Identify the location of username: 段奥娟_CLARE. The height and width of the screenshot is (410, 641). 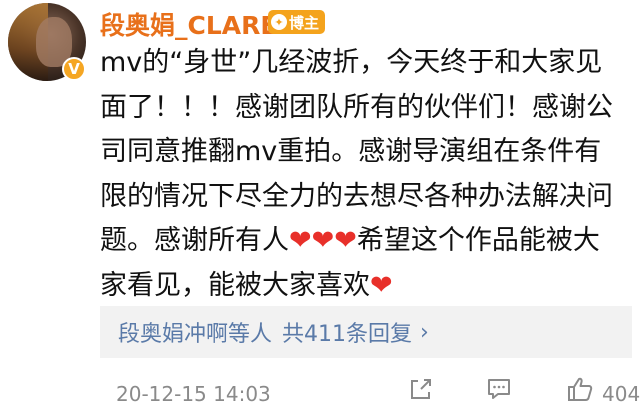
(188, 24).